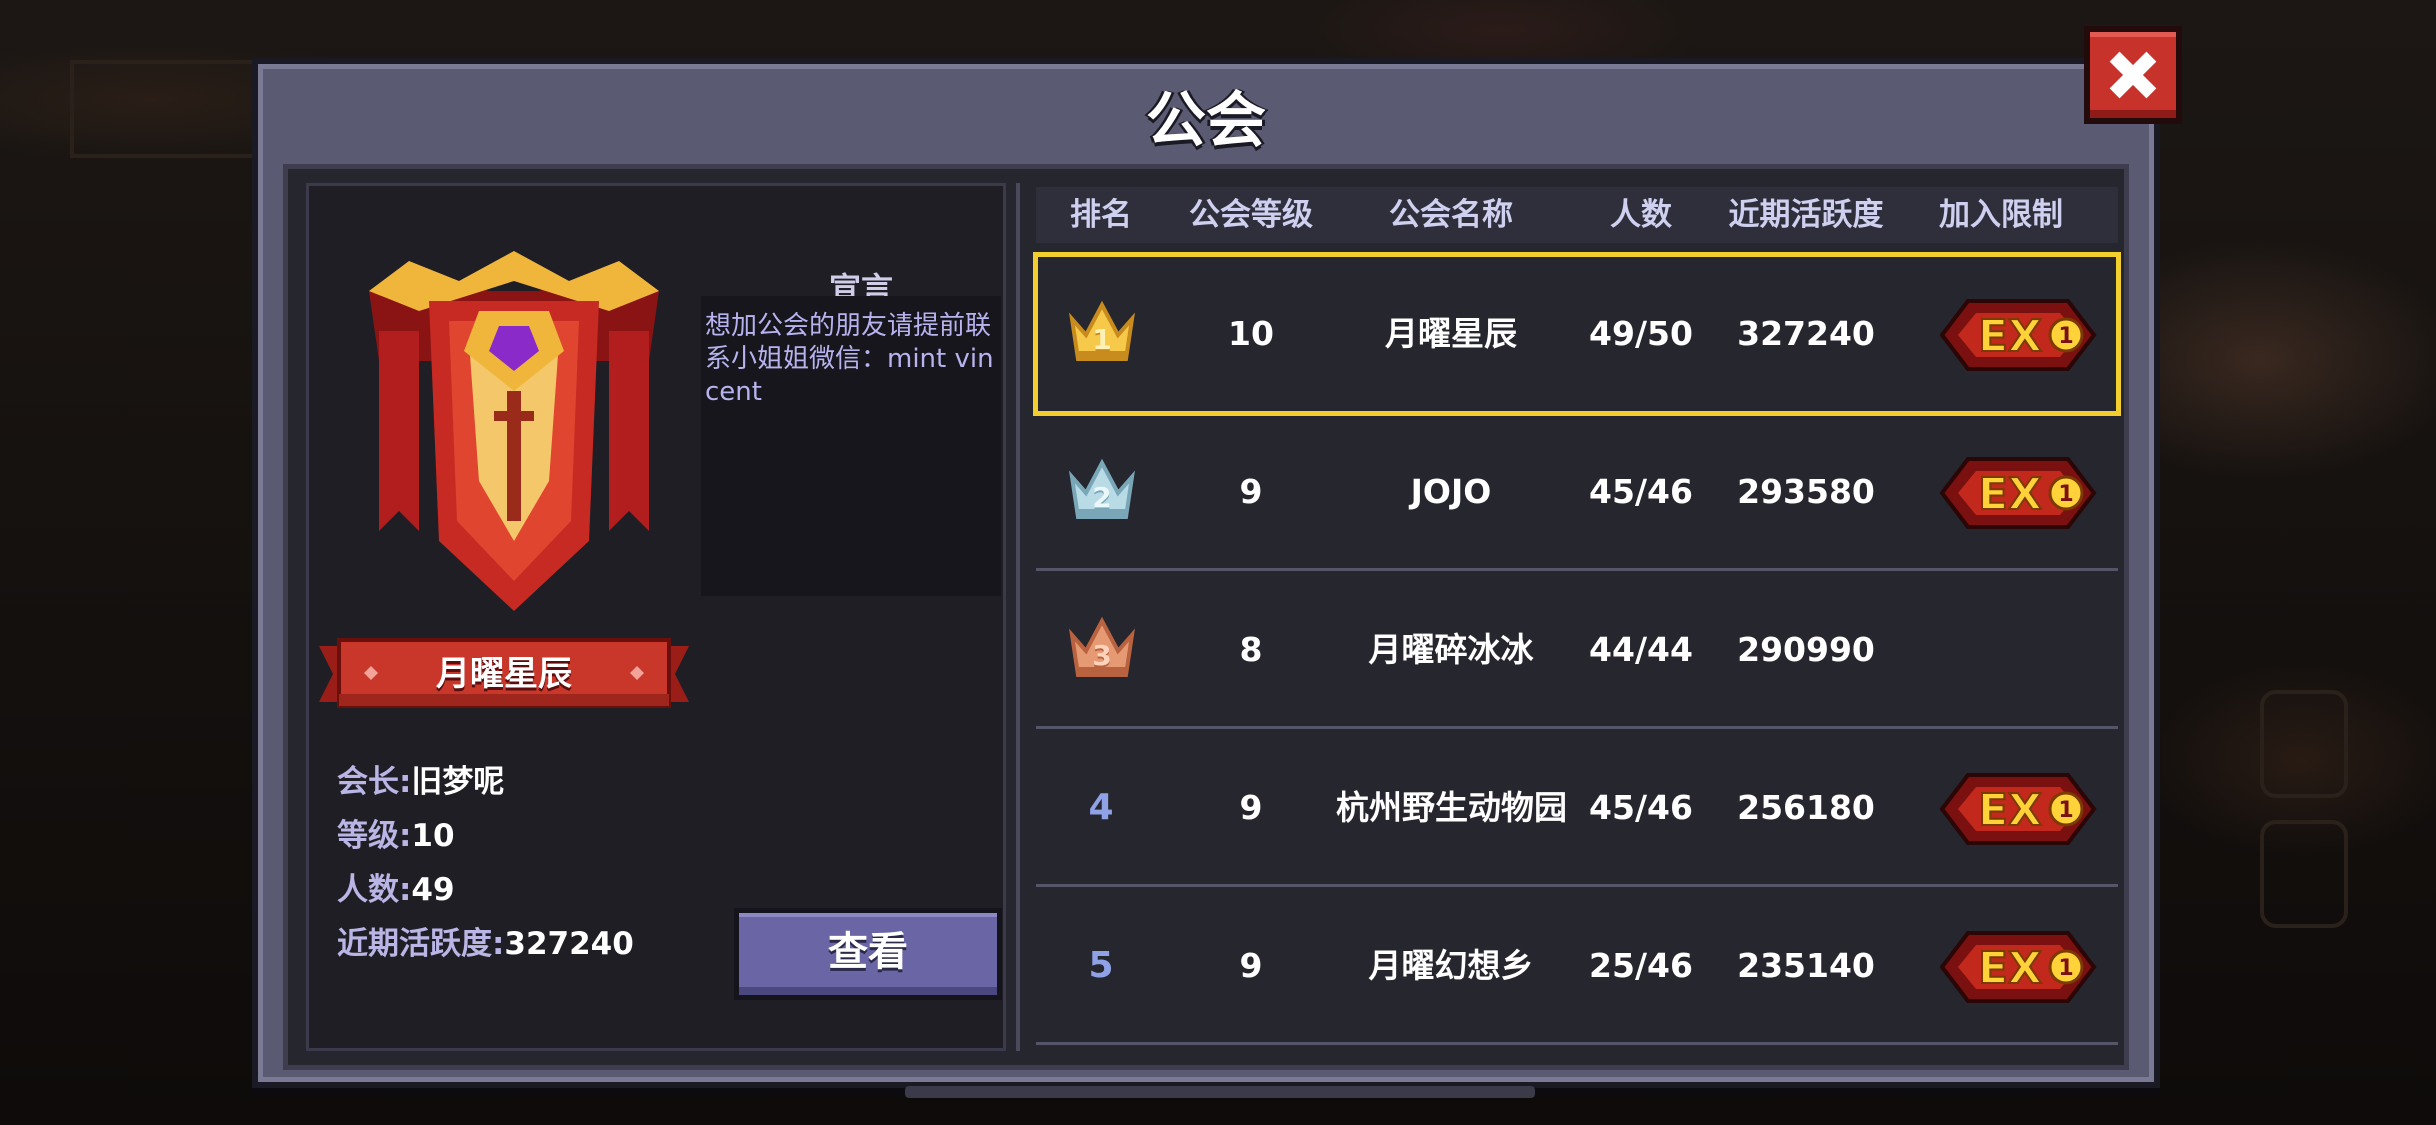 This screenshot has width=2436, height=1125. What do you see at coordinates (851, 446) in the screenshot?
I see `declaration-text: 想加公会的朋友请提前联系小姐姐微信：mint vincent` at bounding box center [851, 446].